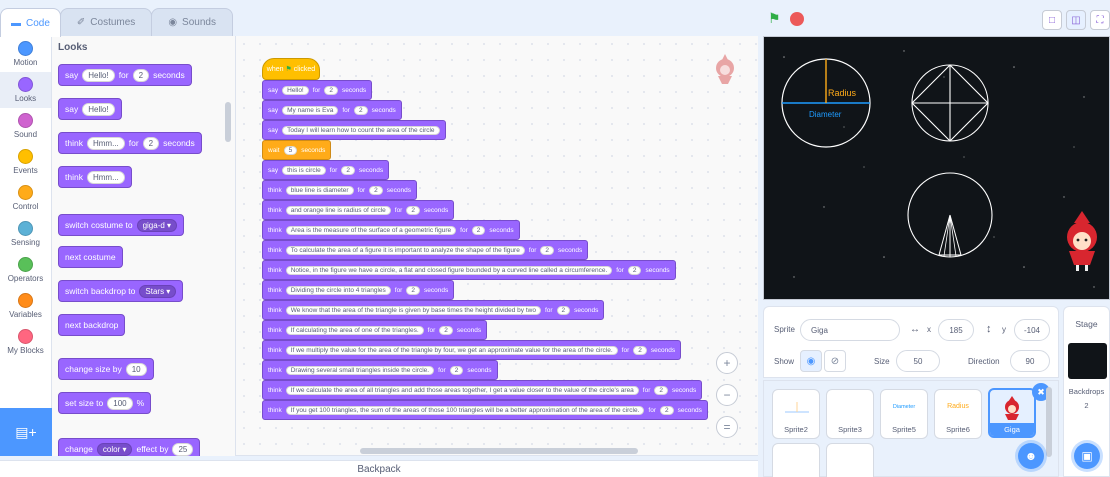 The height and width of the screenshot is (477, 1110). What do you see at coordinates (379, 468) in the screenshot?
I see `backpack: Backpack` at bounding box center [379, 468].